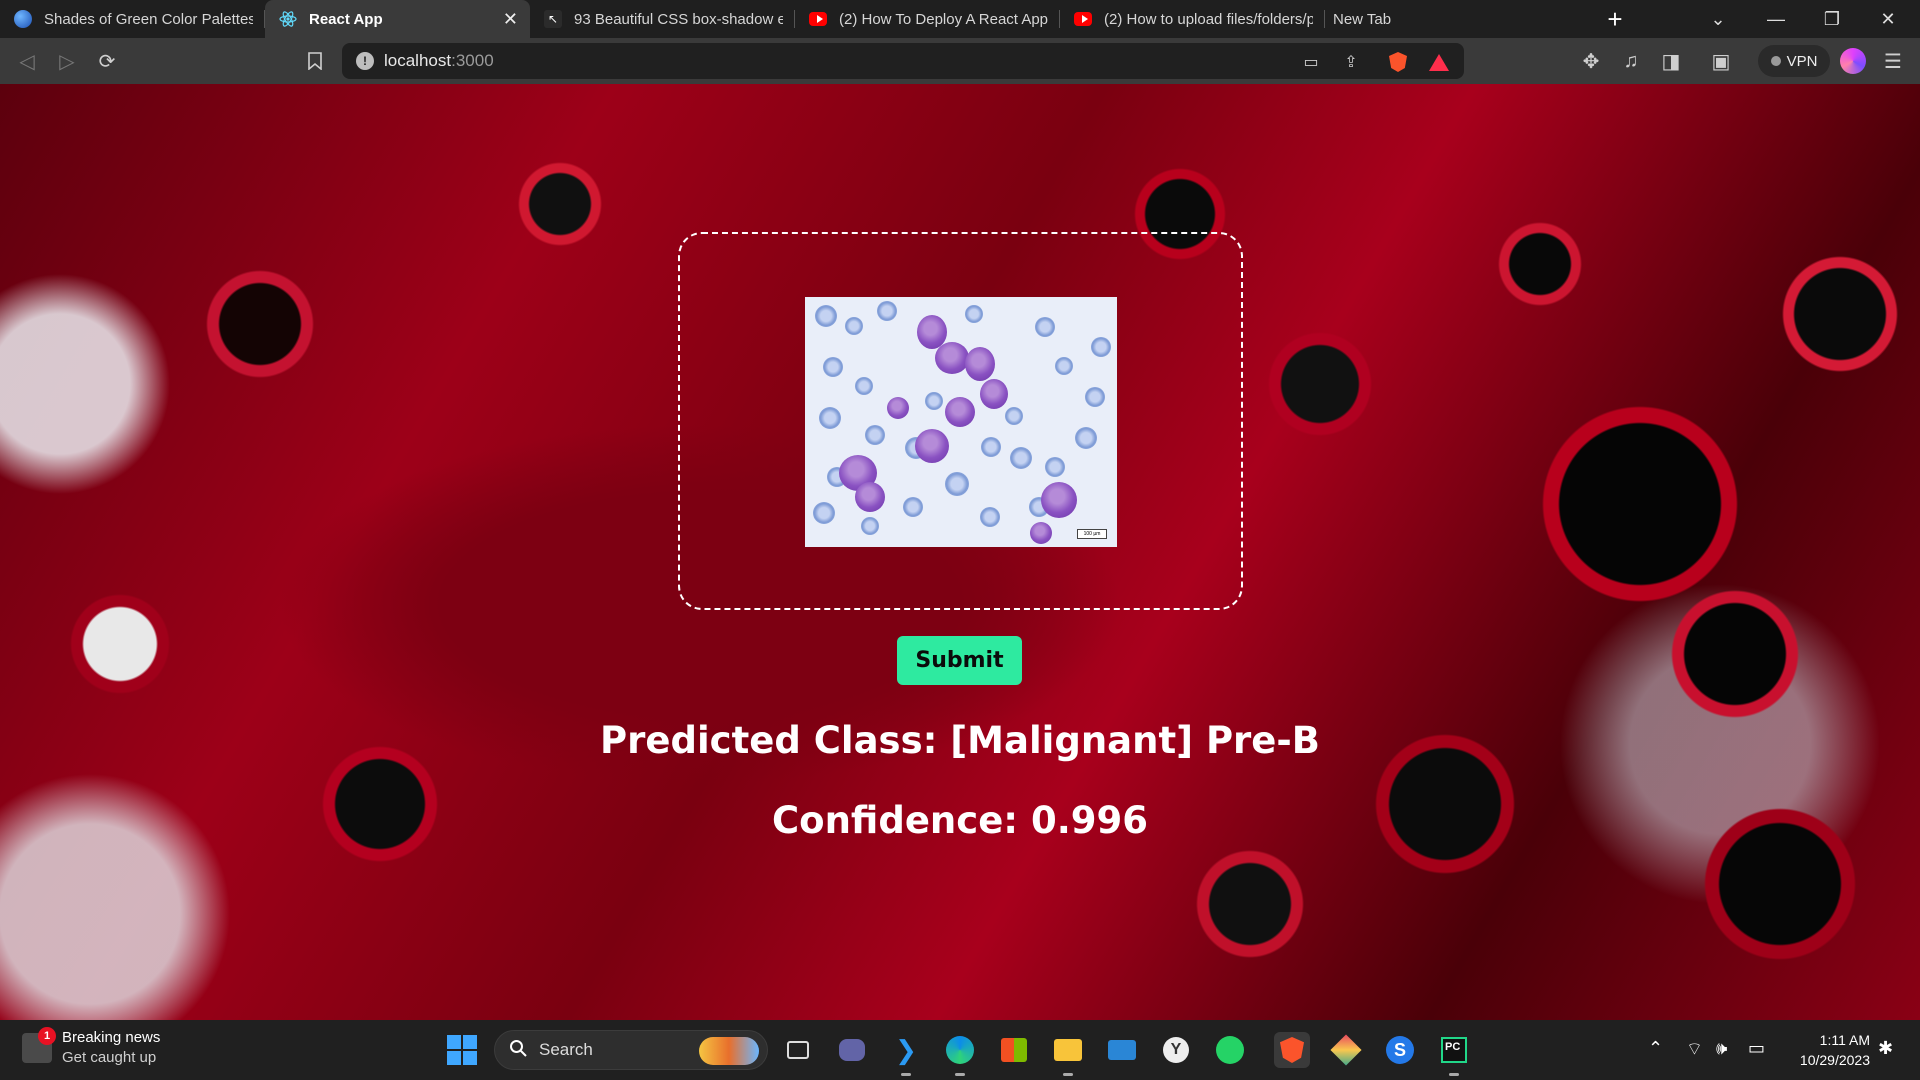  What do you see at coordinates (518, 1050) in the screenshot?
I see `search-icon` at bounding box center [518, 1050].